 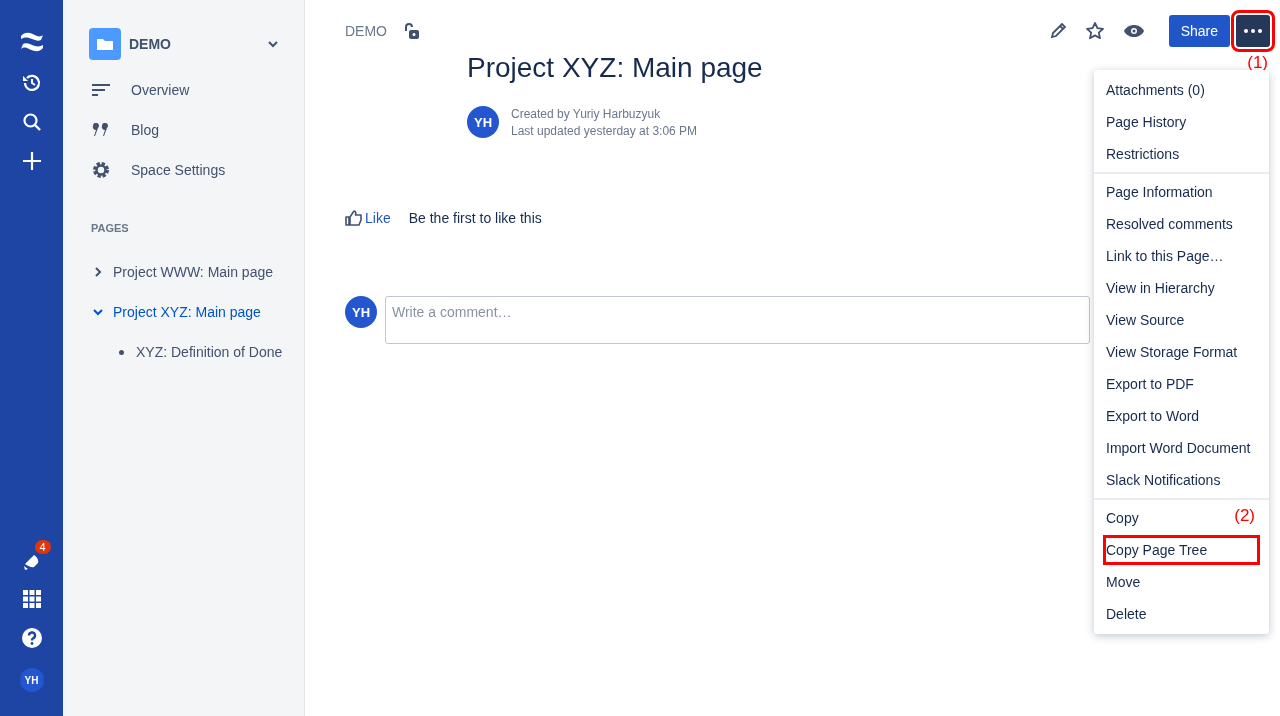 What do you see at coordinates (1133, 31) in the screenshot?
I see `eye-icon` at bounding box center [1133, 31].